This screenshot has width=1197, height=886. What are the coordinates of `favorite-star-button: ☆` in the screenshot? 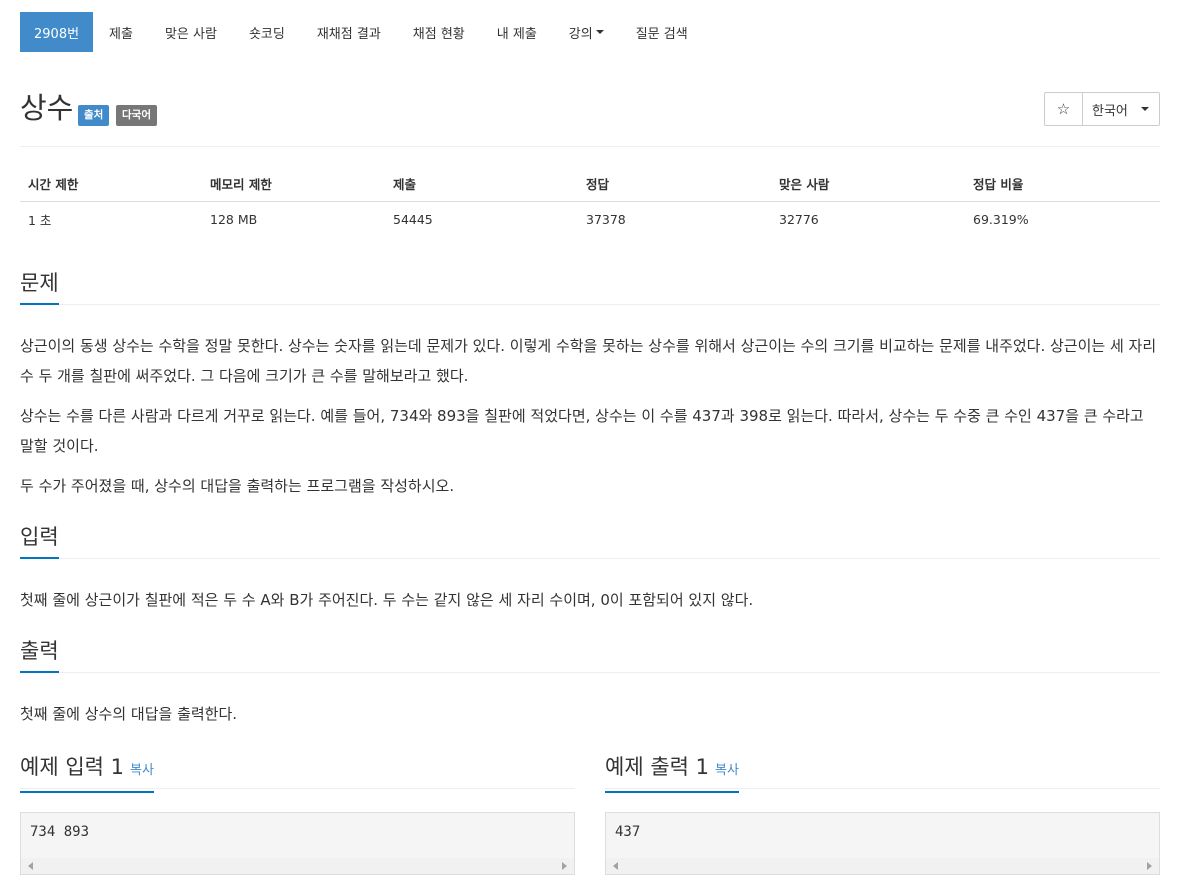 It's located at (1064, 109).